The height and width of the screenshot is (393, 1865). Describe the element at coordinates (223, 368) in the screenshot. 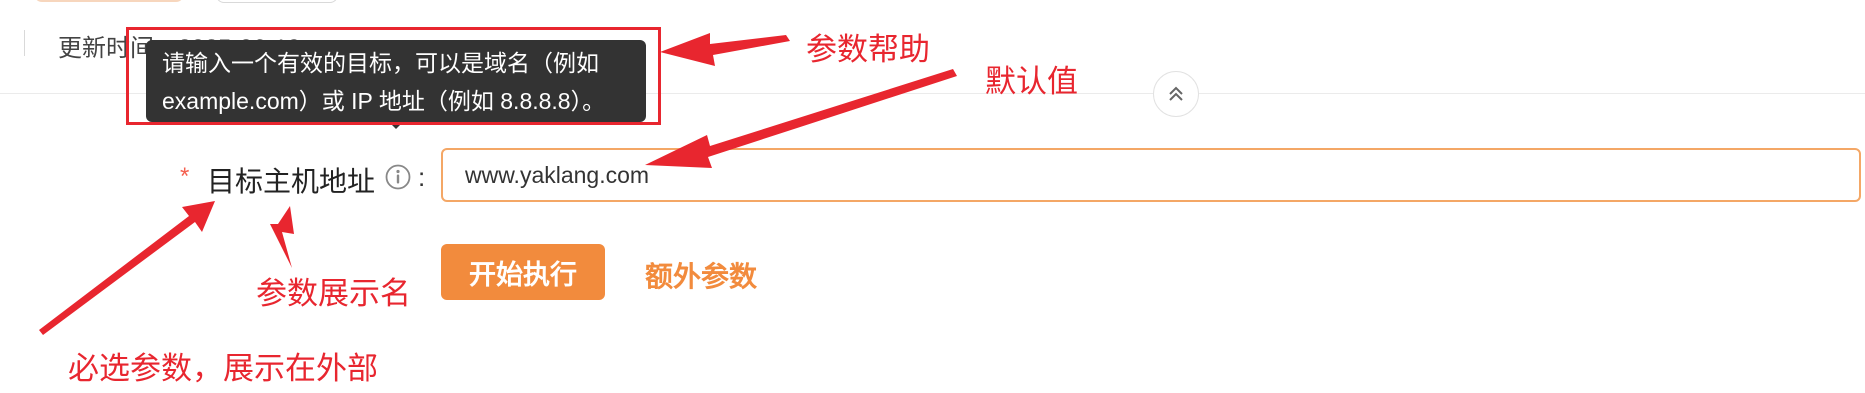

I see `annotation-required-outside: 必选参数，展示在外部` at that location.